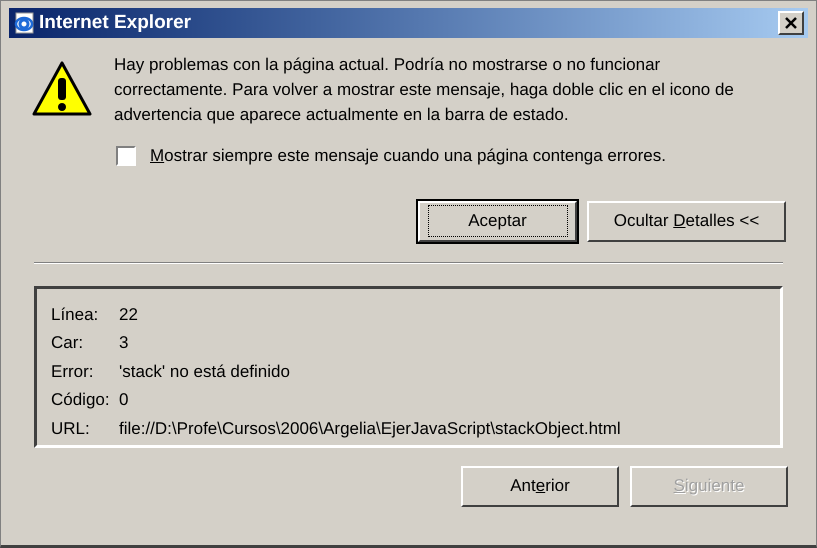 Image resolution: width=817 pixels, height=548 pixels. What do you see at coordinates (123, 400) in the screenshot?
I see `detail-value: 0` at bounding box center [123, 400].